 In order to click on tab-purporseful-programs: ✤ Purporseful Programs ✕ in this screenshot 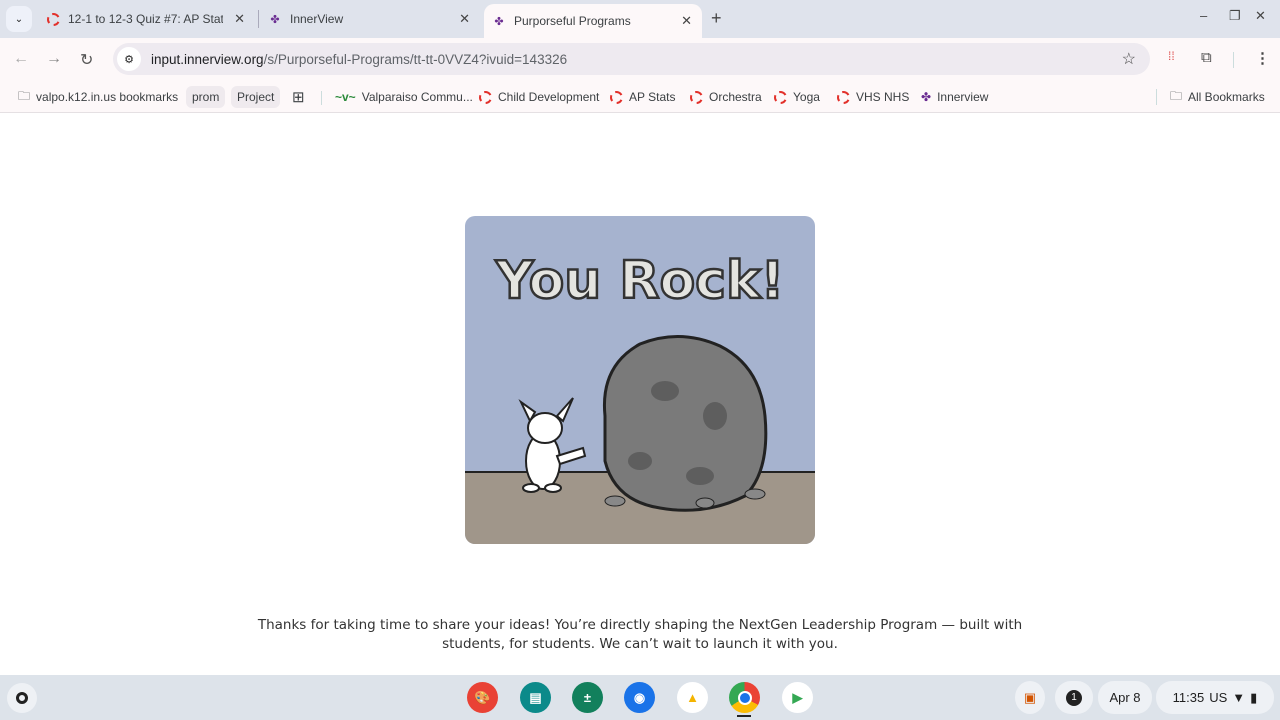, I will do `click(593, 21)`.